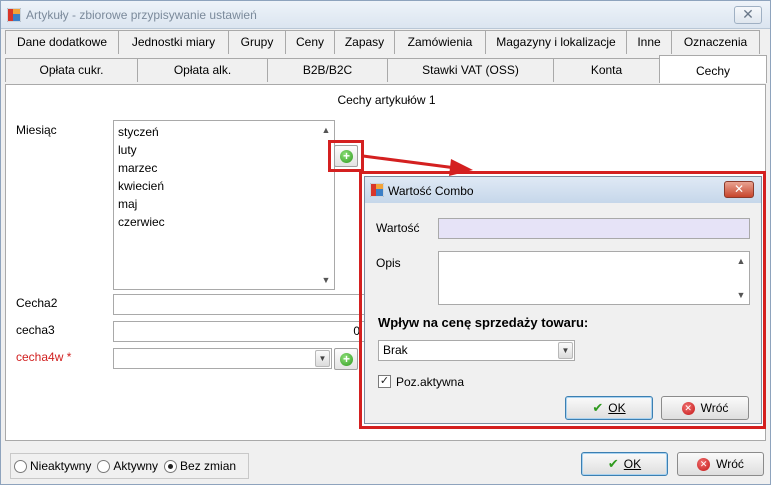  Describe the element at coordinates (713, 69) in the screenshot. I see `tab-cechy: Cechy` at that location.